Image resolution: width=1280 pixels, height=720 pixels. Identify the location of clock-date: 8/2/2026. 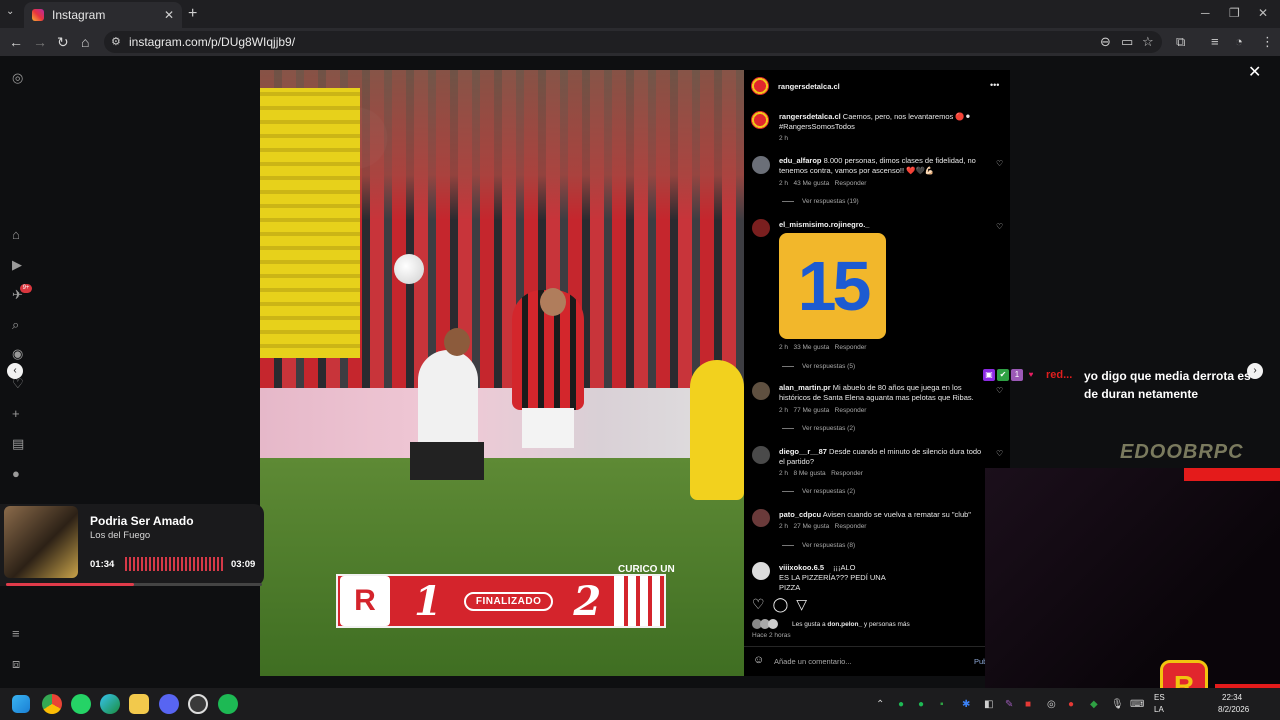
(1233, 709).